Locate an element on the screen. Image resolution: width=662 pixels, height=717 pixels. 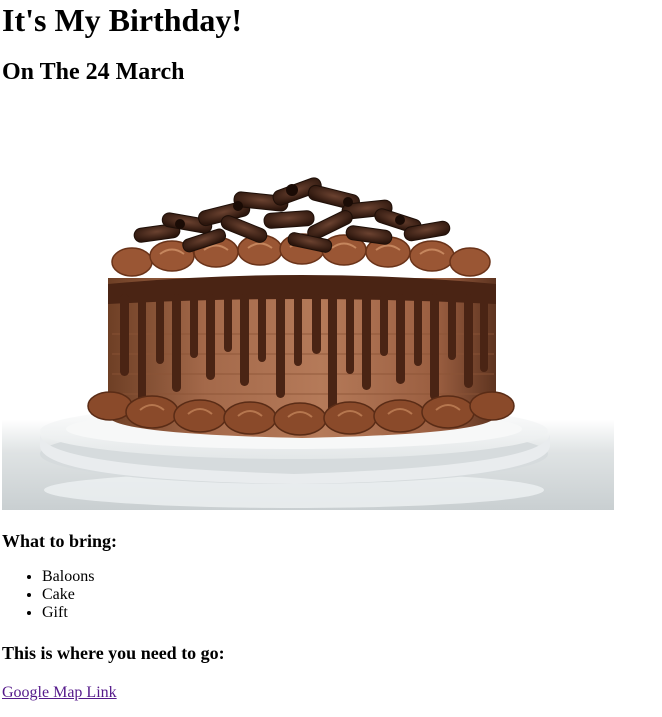
list-item: Baloons is located at coordinates (351, 577).